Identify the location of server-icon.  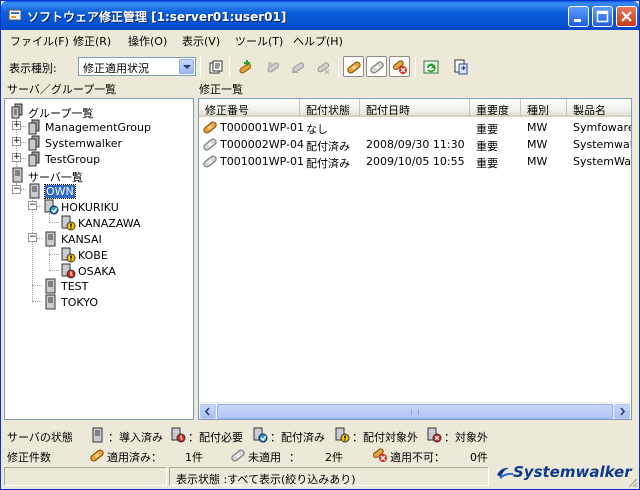
(97, 435).